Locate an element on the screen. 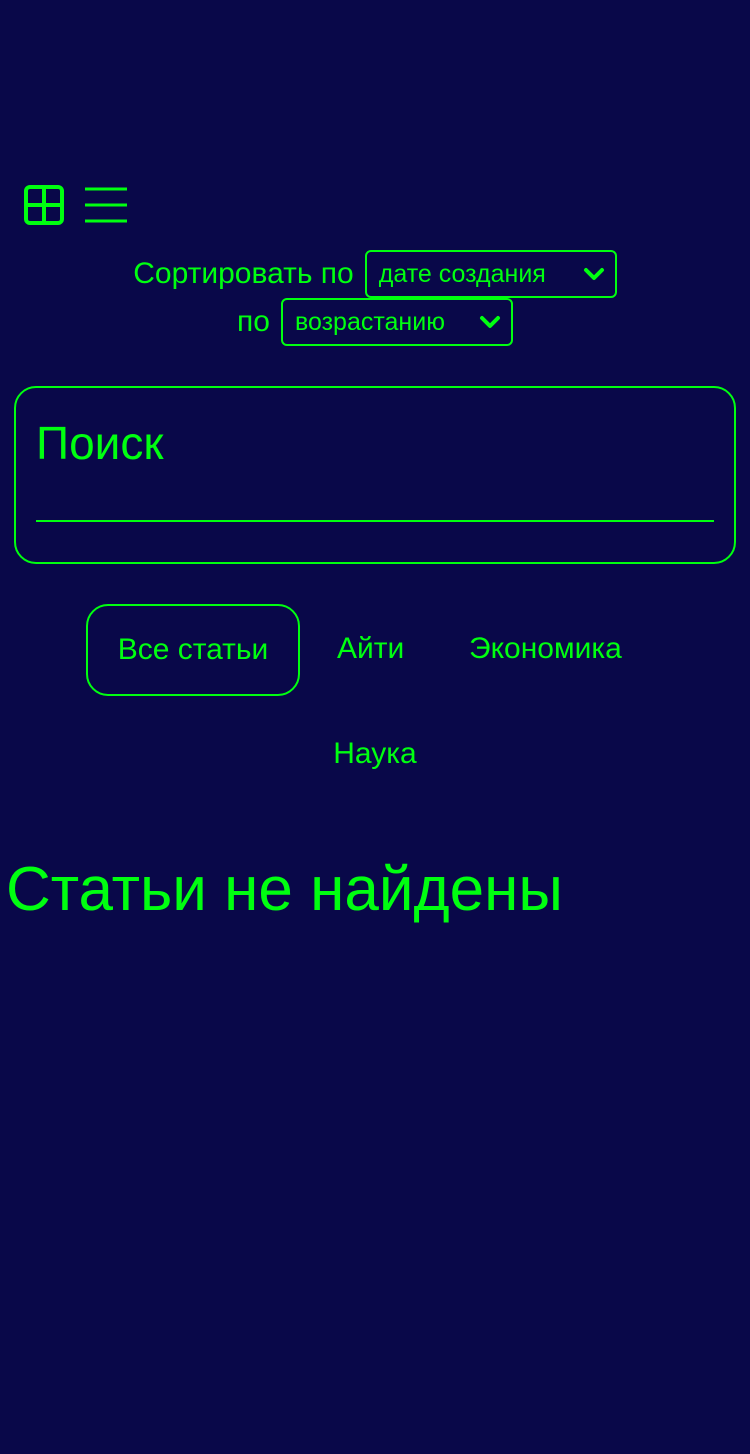  list-view-button is located at coordinates (106, 205).